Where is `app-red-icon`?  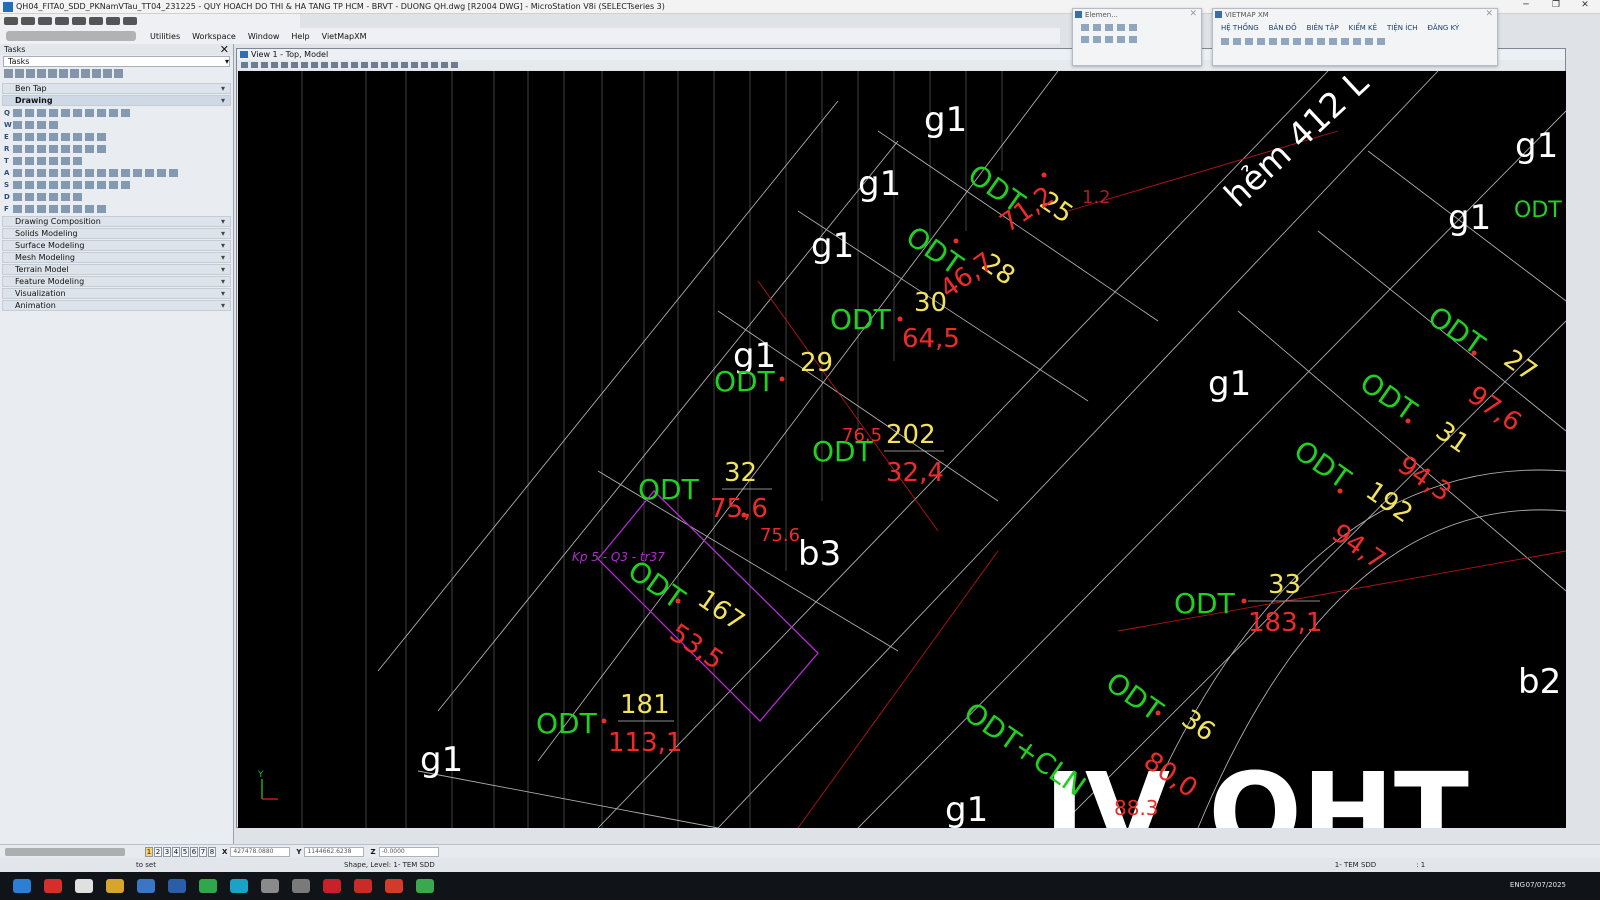
app-red-icon is located at coordinates (394, 886).